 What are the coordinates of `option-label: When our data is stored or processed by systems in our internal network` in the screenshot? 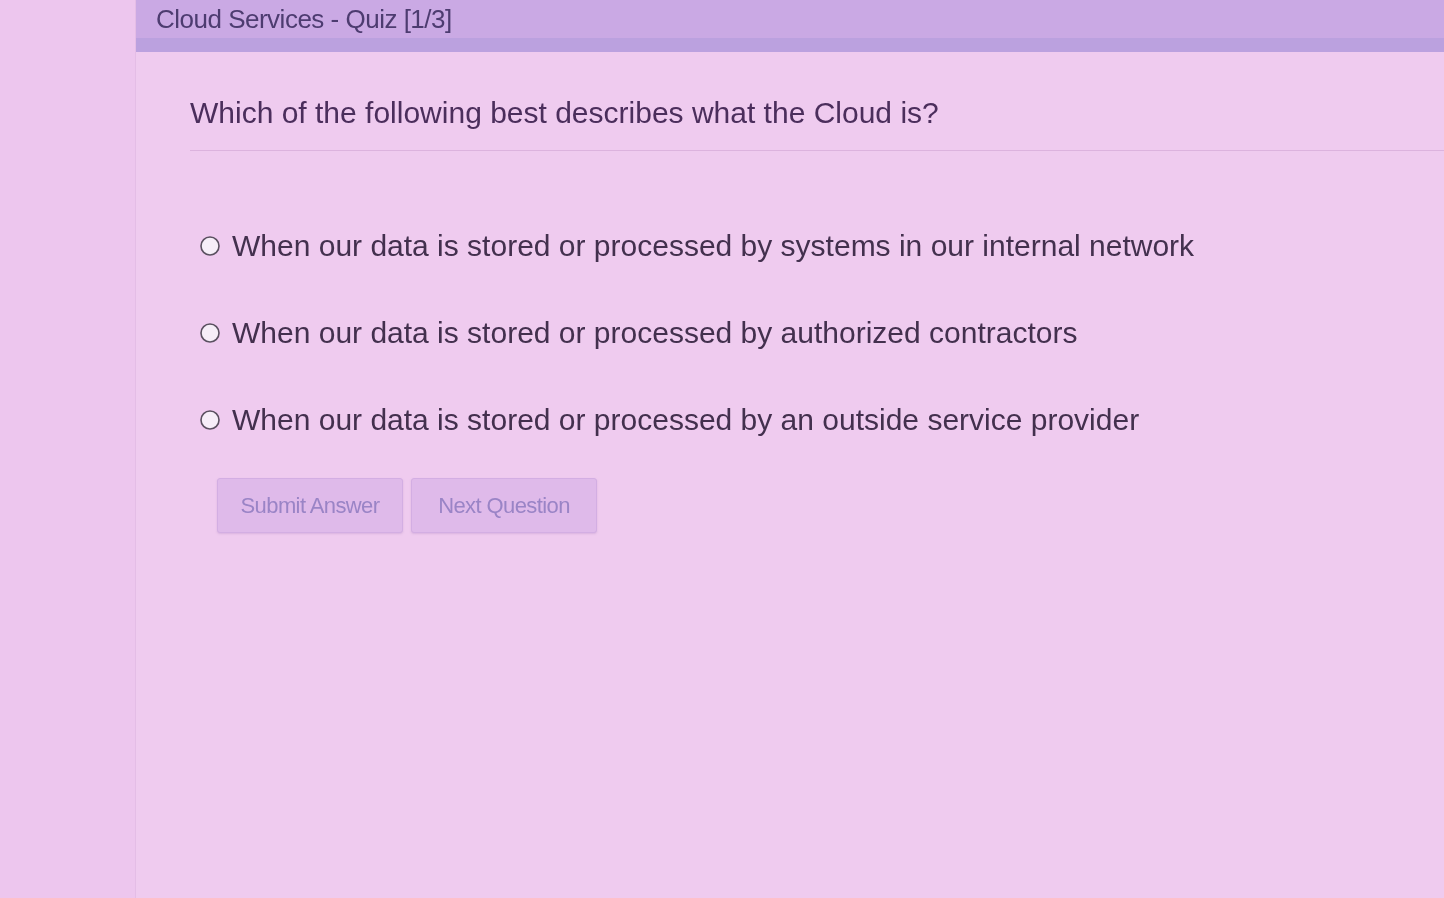 It's located at (713, 246).